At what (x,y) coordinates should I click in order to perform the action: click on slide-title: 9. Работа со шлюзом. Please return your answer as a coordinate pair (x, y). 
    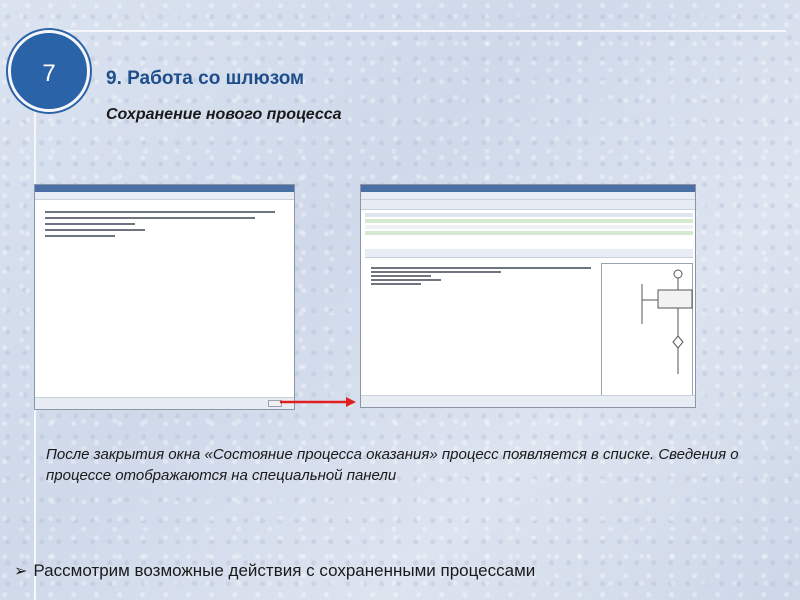
    Looking at the image, I should click on (205, 78).